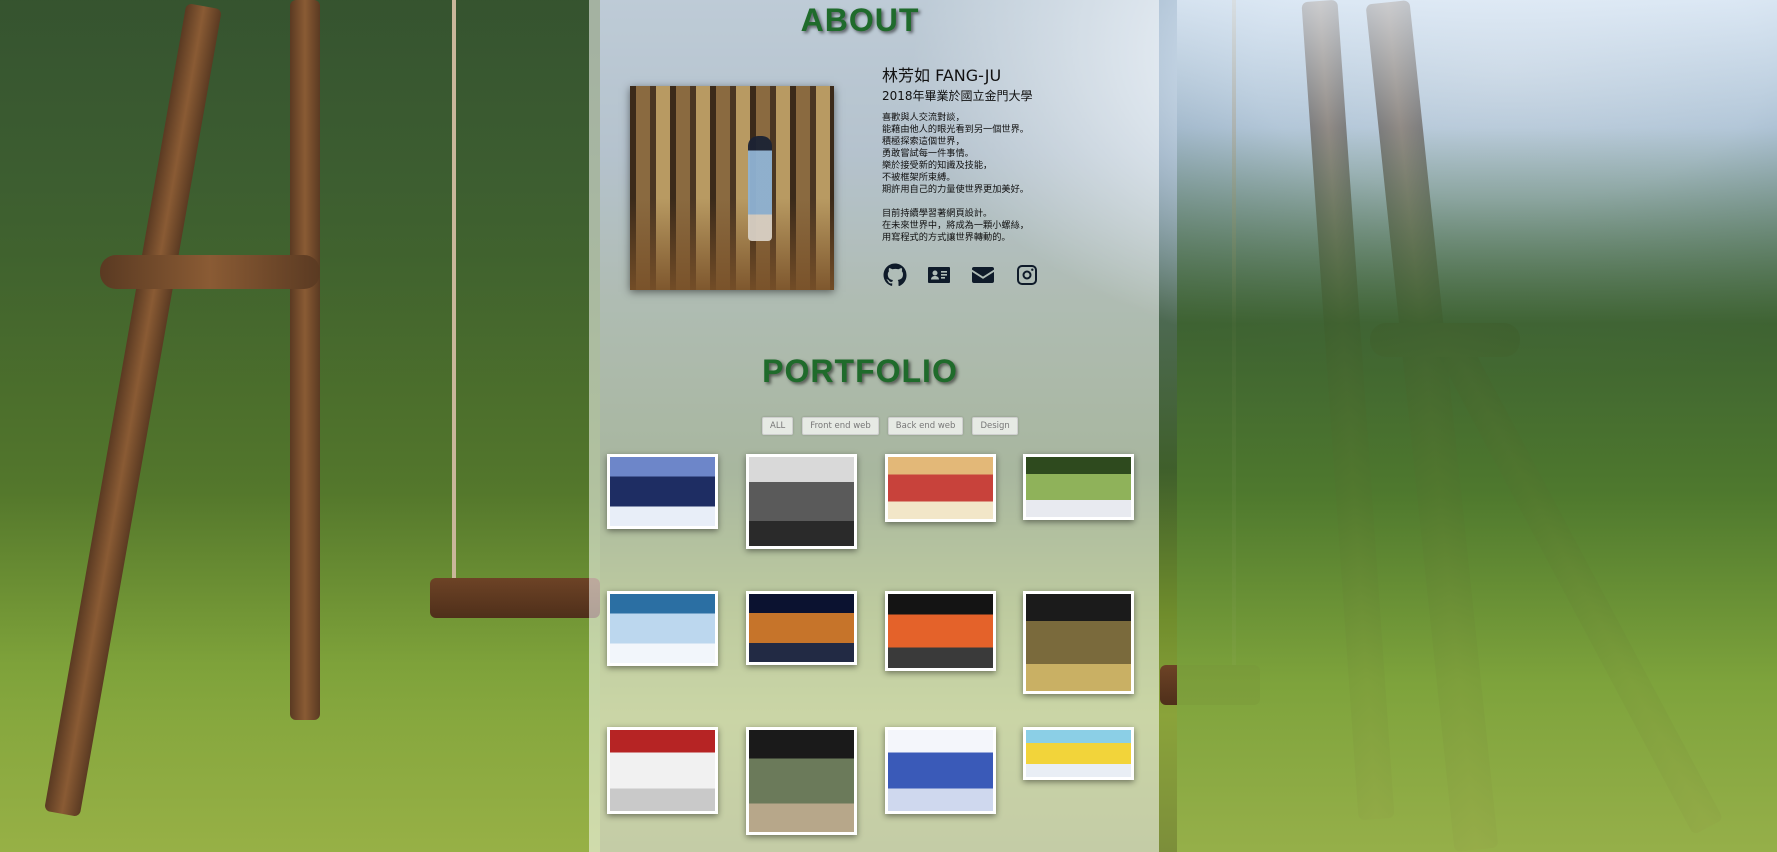 The height and width of the screenshot is (852, 1777). I want to click on profile-photo, so click(732, 188).